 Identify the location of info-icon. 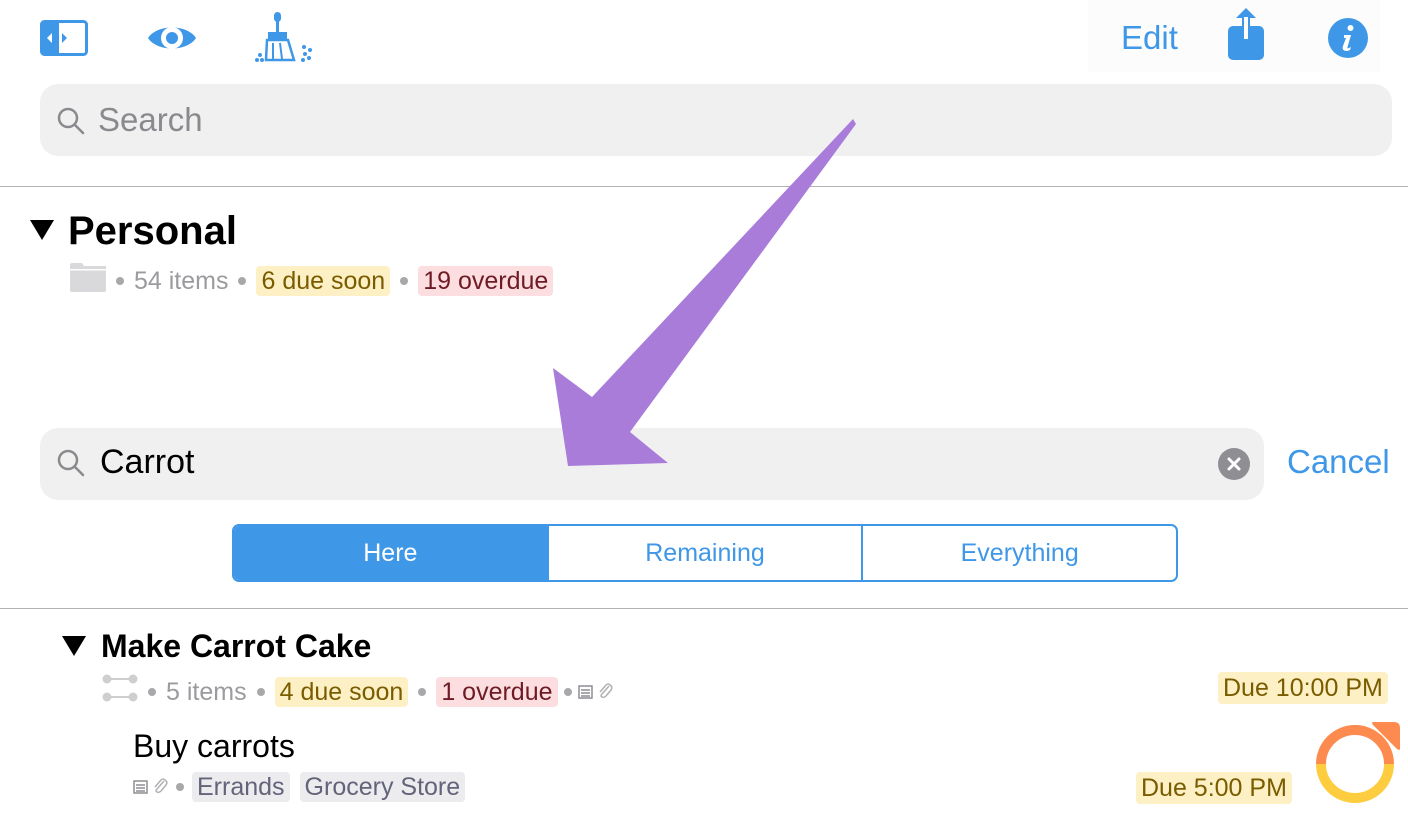
(1348, 38).